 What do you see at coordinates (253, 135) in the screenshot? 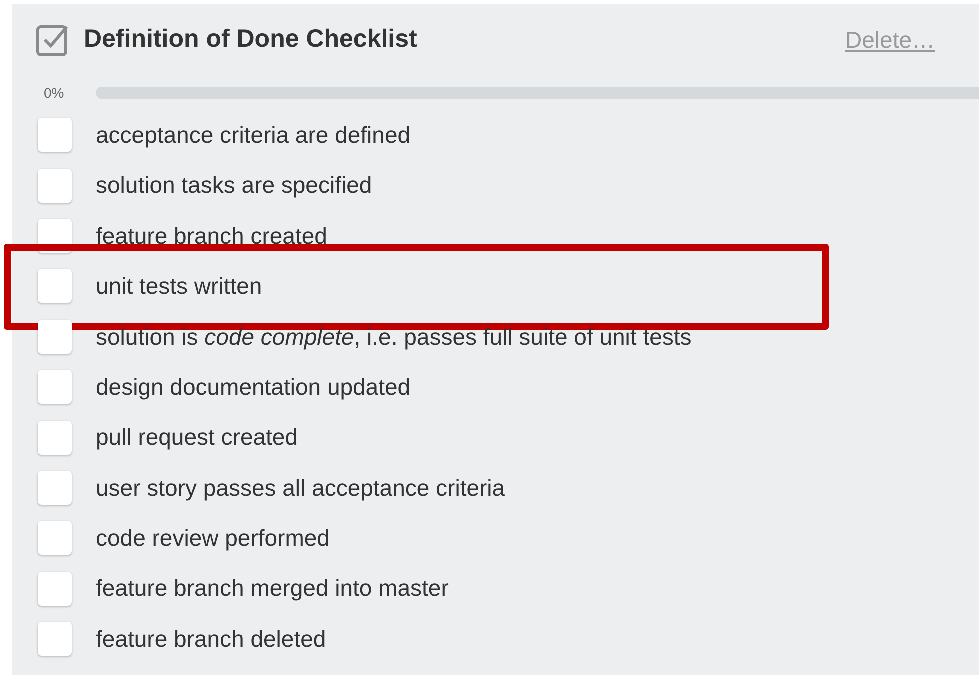
I see `checklist-item-text: acceptance criteria are defined` at bounding box center [253, 135].